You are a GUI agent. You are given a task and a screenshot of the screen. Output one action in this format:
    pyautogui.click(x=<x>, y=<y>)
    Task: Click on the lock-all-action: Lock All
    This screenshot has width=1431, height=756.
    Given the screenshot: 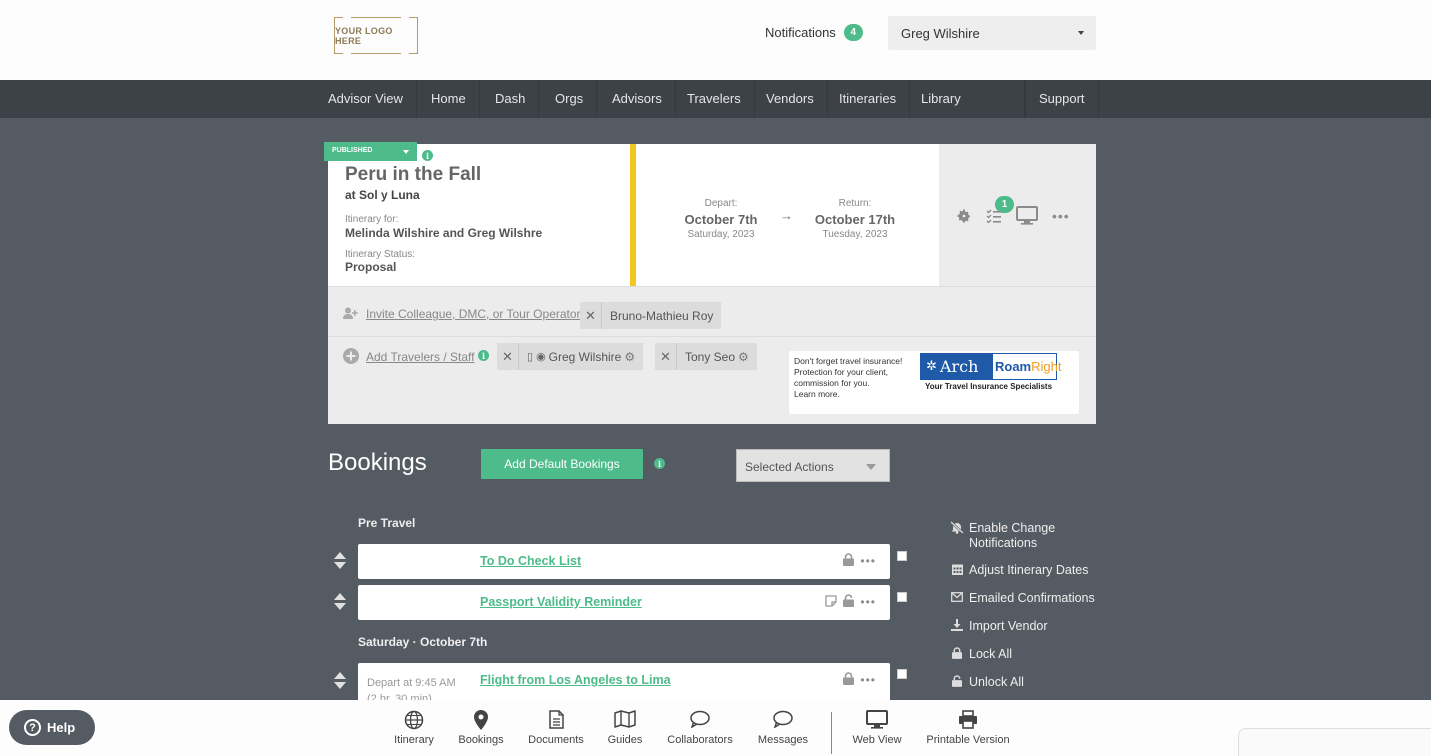 What is the action you would take?
    pyautogui.click(x=981, y=654)
    